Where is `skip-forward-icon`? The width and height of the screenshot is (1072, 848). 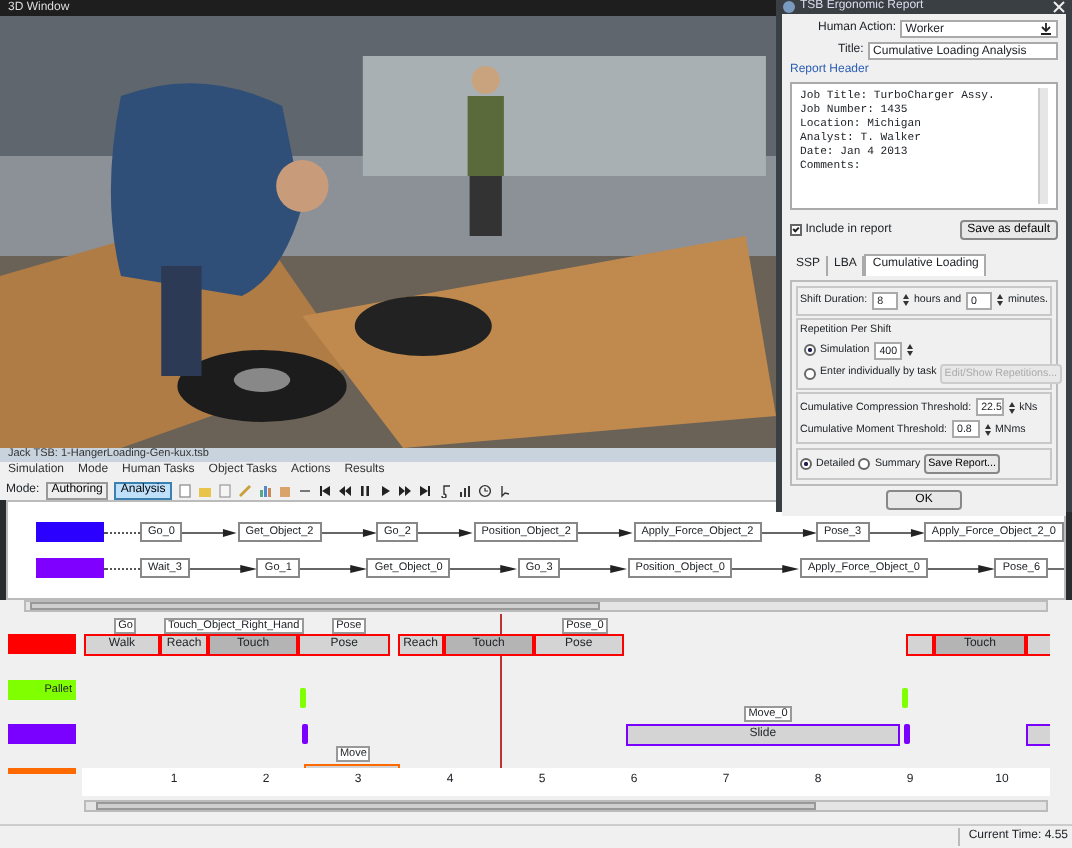
skip-forward-icon is located at coordinates (424, 491).